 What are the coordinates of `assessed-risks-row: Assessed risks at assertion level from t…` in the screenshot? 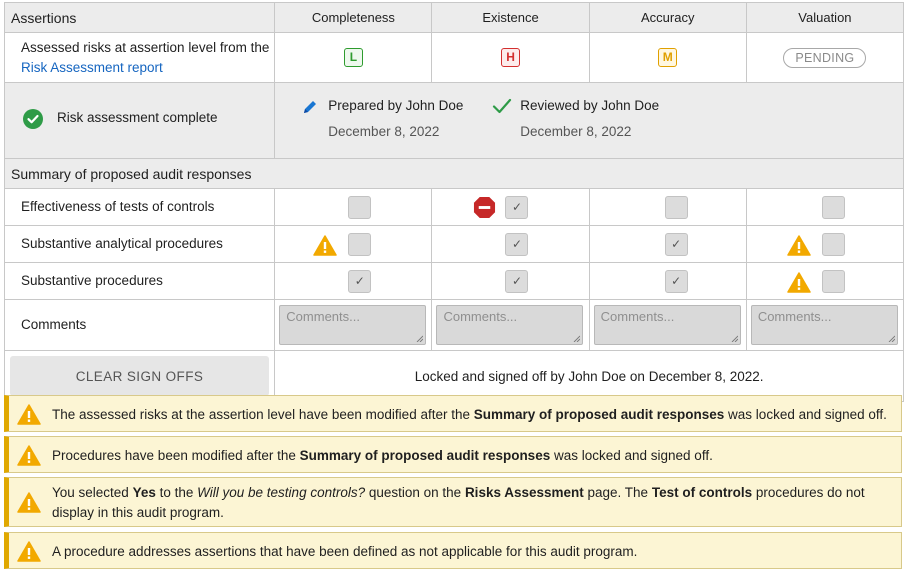 It's located at (454, 57).